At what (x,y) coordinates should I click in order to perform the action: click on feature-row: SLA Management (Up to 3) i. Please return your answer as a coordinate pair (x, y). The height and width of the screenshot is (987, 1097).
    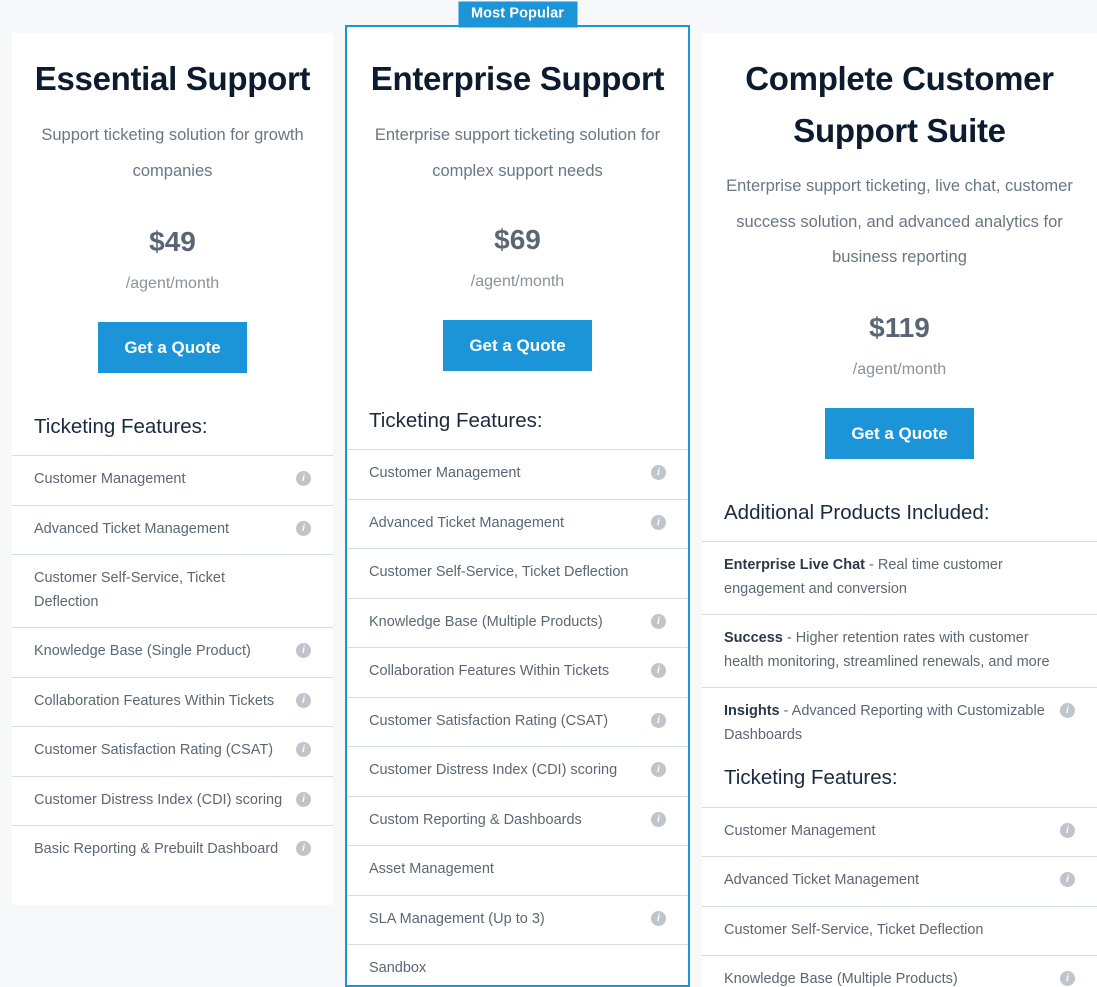
    Looking at the image, I should click on (517, 919).